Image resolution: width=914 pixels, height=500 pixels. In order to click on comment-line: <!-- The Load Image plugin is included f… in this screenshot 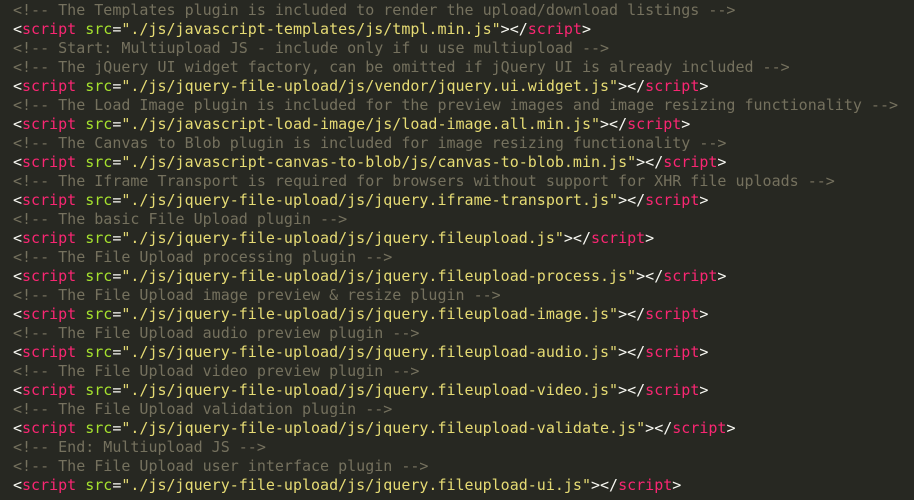, I will do `click(455, 105)`.